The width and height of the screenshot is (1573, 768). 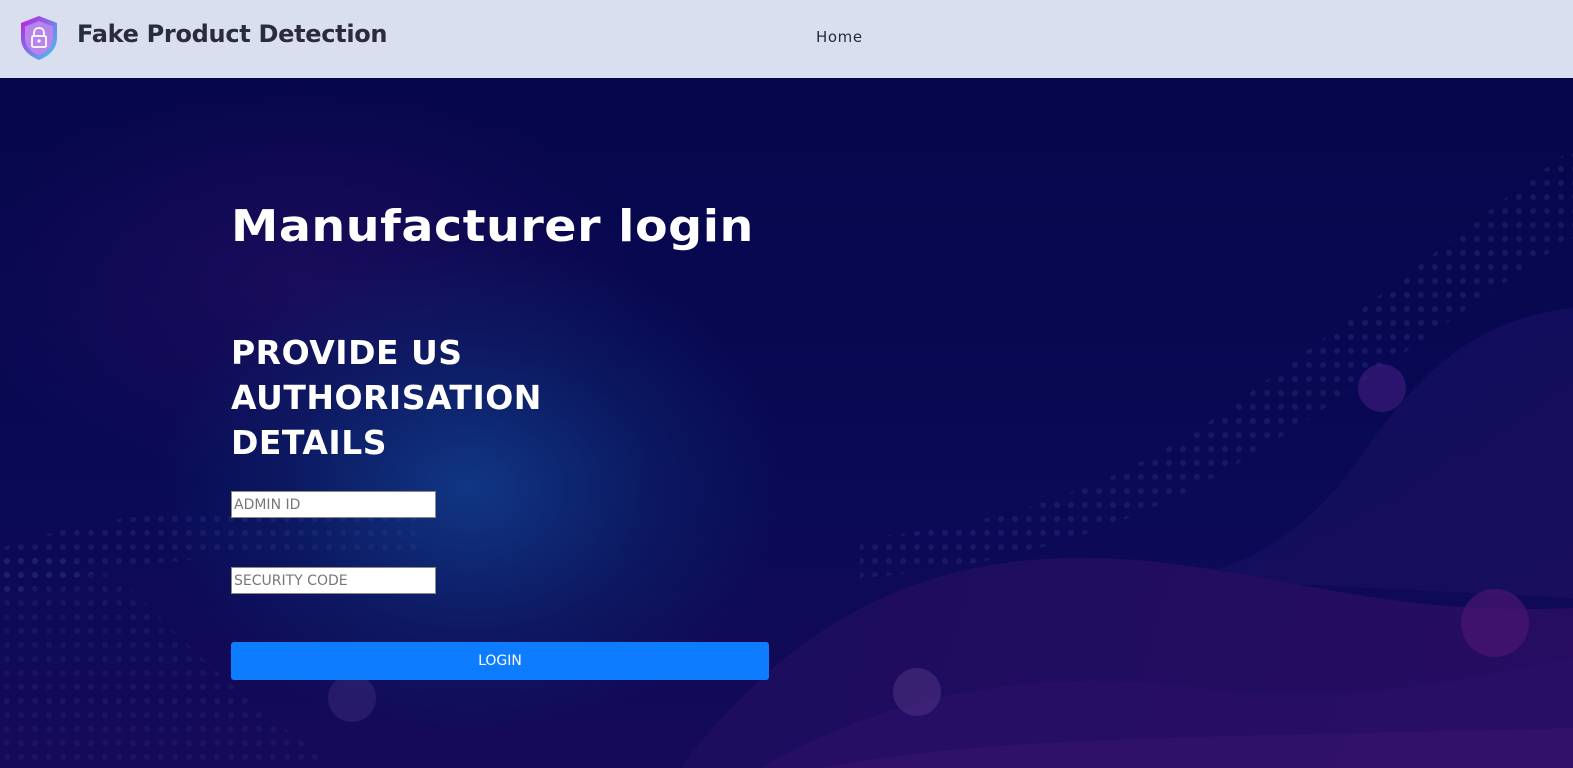 What do you see at coordinates (333, 580) in the screenshot?
I see `security-code-input` at bounding box center [333, 580].